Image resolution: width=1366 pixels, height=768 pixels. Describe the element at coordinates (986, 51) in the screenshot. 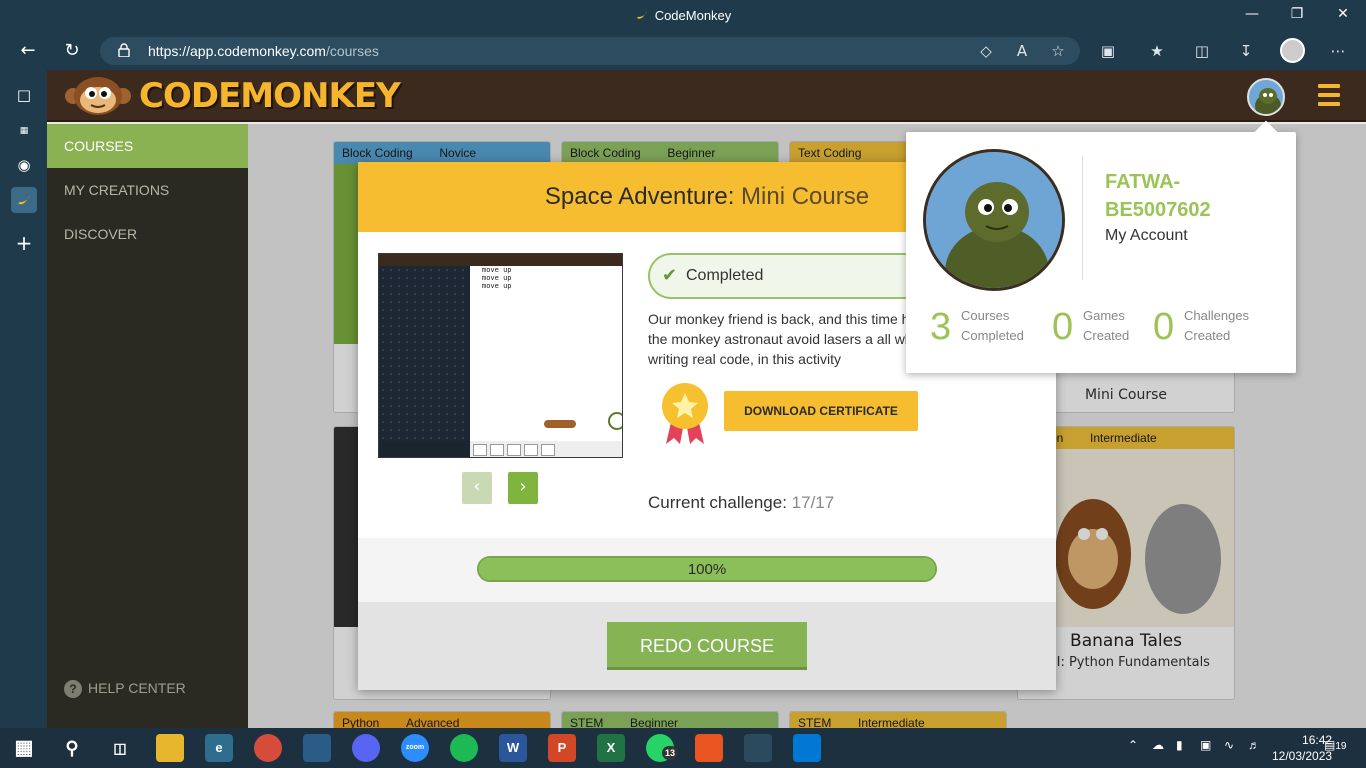

I see `tag-icon: ◇` at that location.